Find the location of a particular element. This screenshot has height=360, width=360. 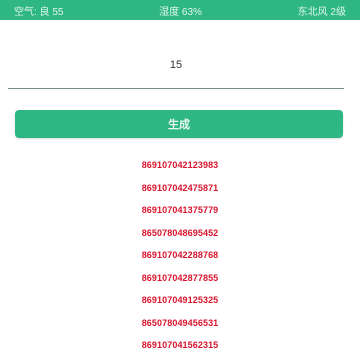

list-item: 869107041375779 is located at coordinates (180, 210).